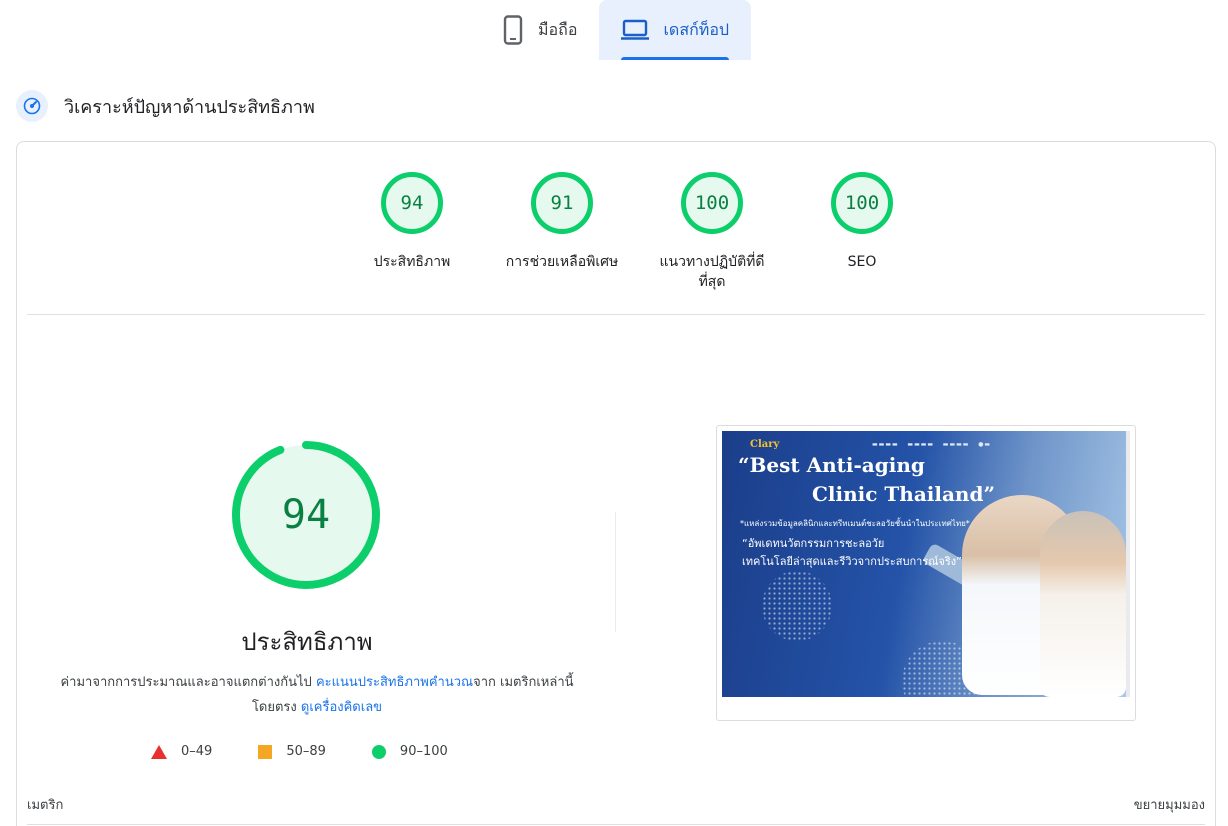  I want to click on tab-mobile: มือถือ, so click(539, 30).